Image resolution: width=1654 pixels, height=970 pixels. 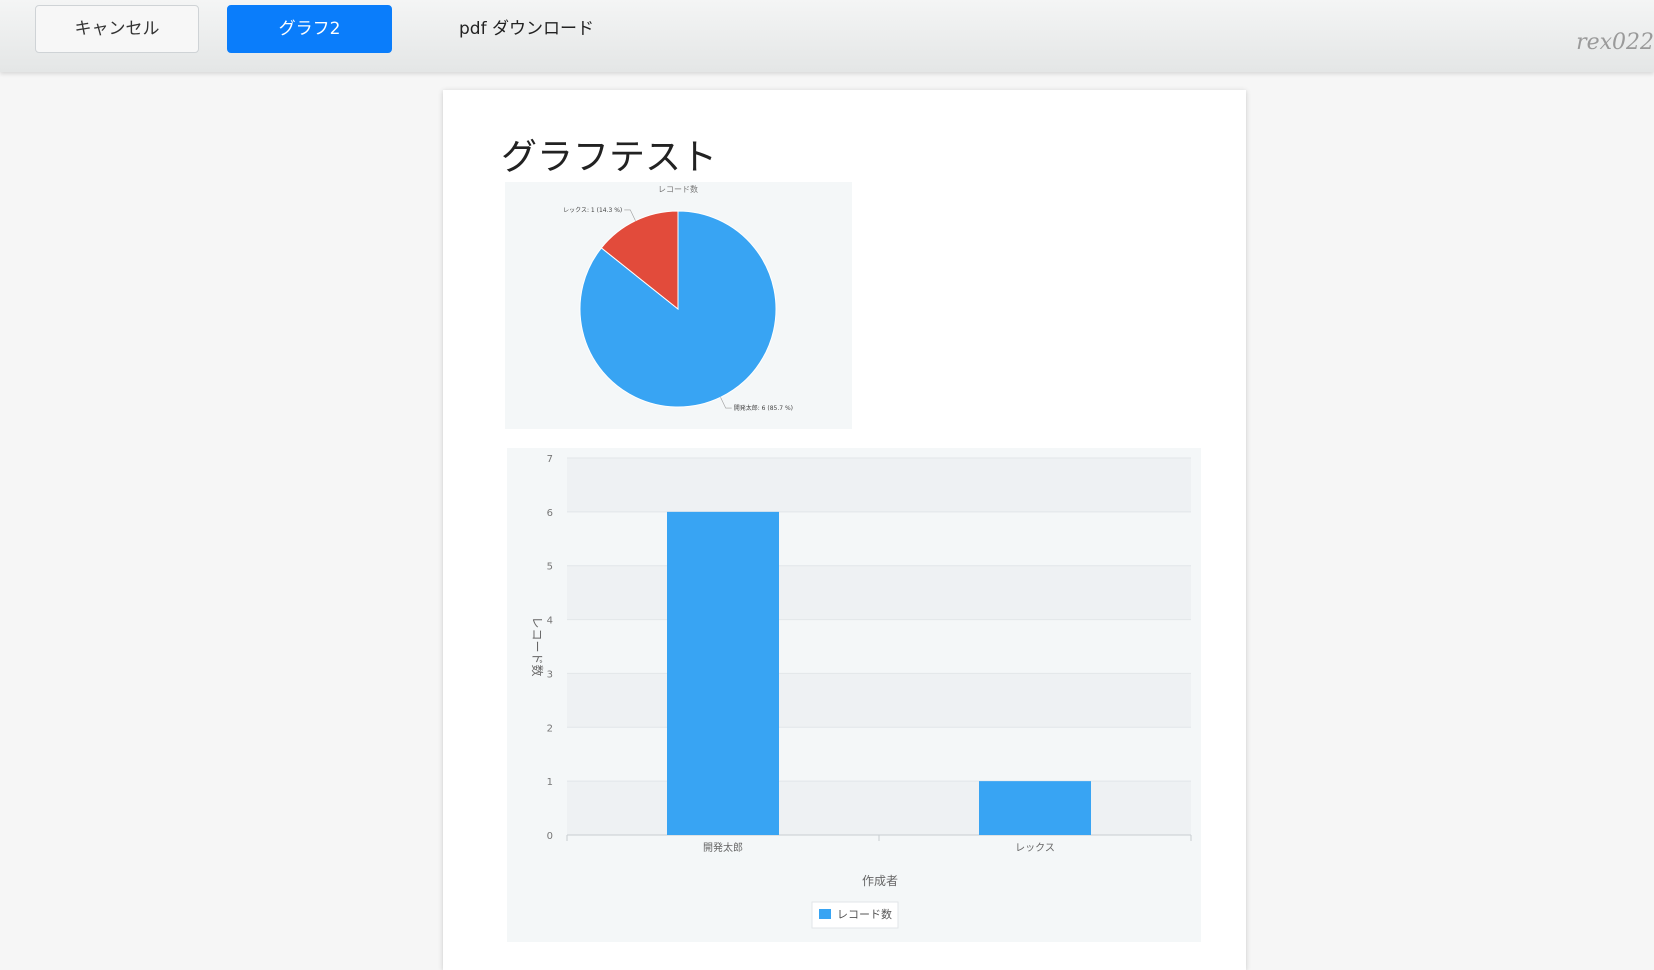 I want to click on user-name: rex022, so click(x=1615, y=42).